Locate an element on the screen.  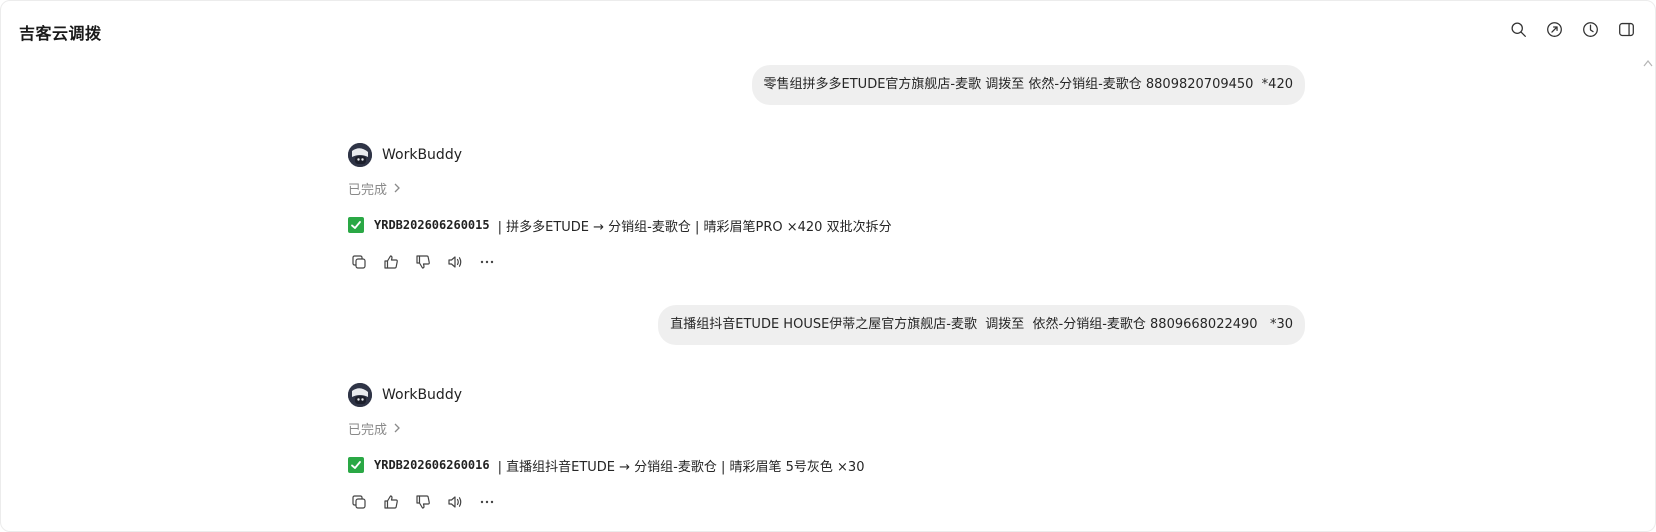
toolbar is located at coordinates (1572, 29).